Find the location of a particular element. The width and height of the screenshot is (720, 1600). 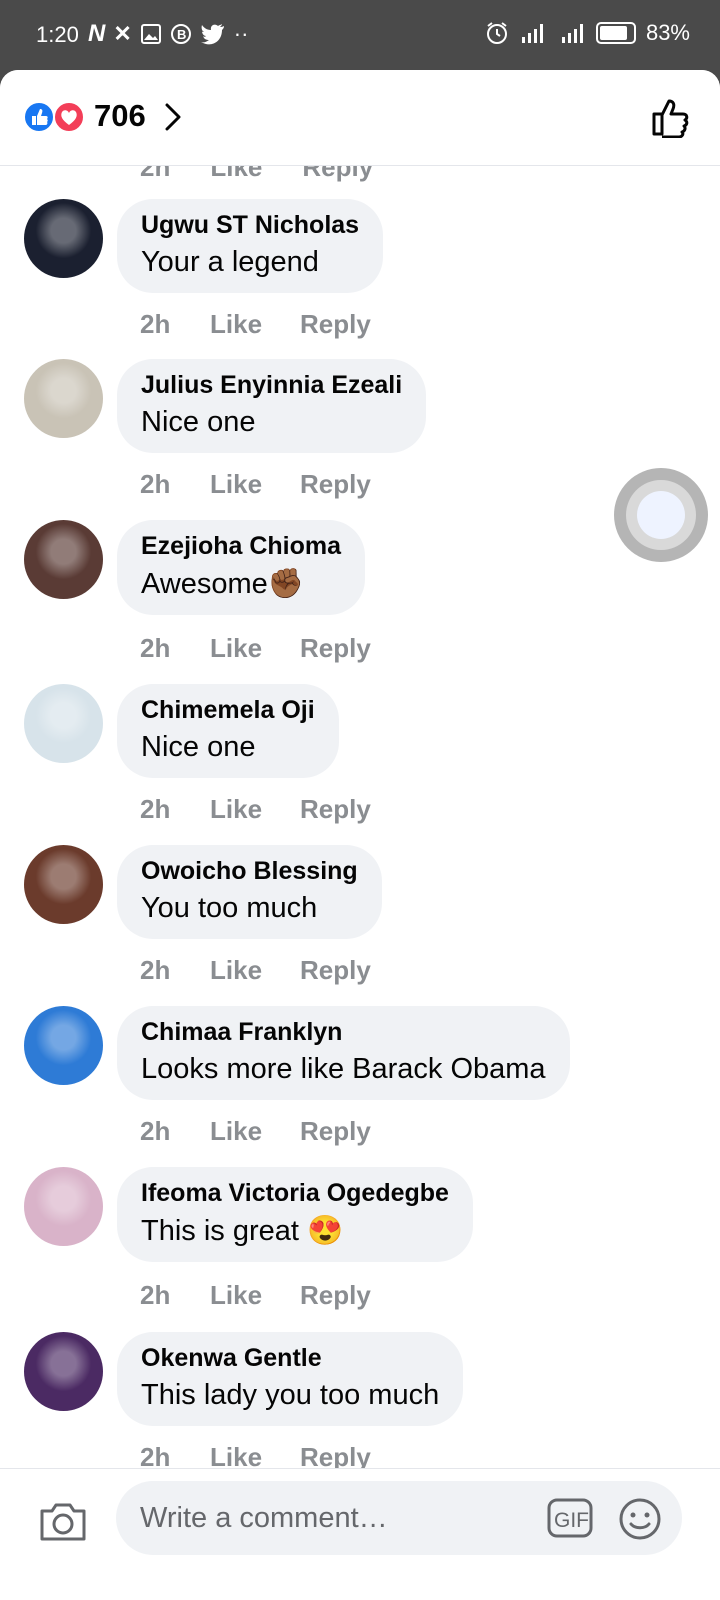

comment-bubble: Owoicho Blessing You too much is located at coordinates (249, 892).